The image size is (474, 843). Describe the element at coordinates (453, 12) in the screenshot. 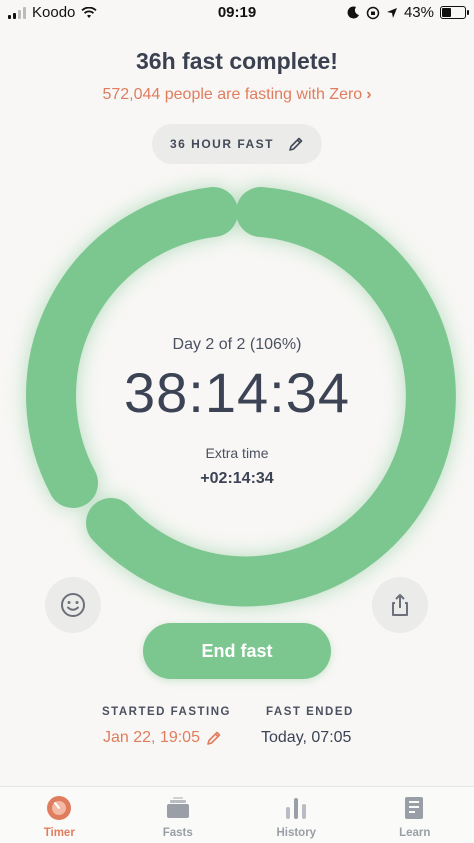

I see `battery-icon` at that location.